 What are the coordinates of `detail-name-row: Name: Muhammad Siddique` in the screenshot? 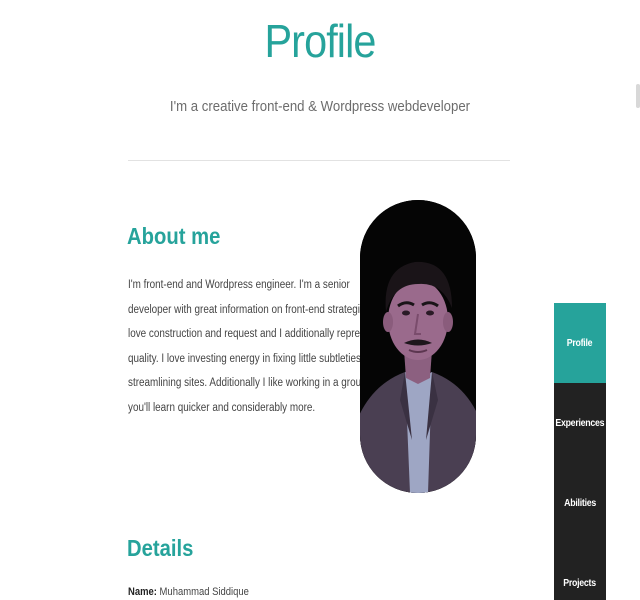 It's located at (188, 592).